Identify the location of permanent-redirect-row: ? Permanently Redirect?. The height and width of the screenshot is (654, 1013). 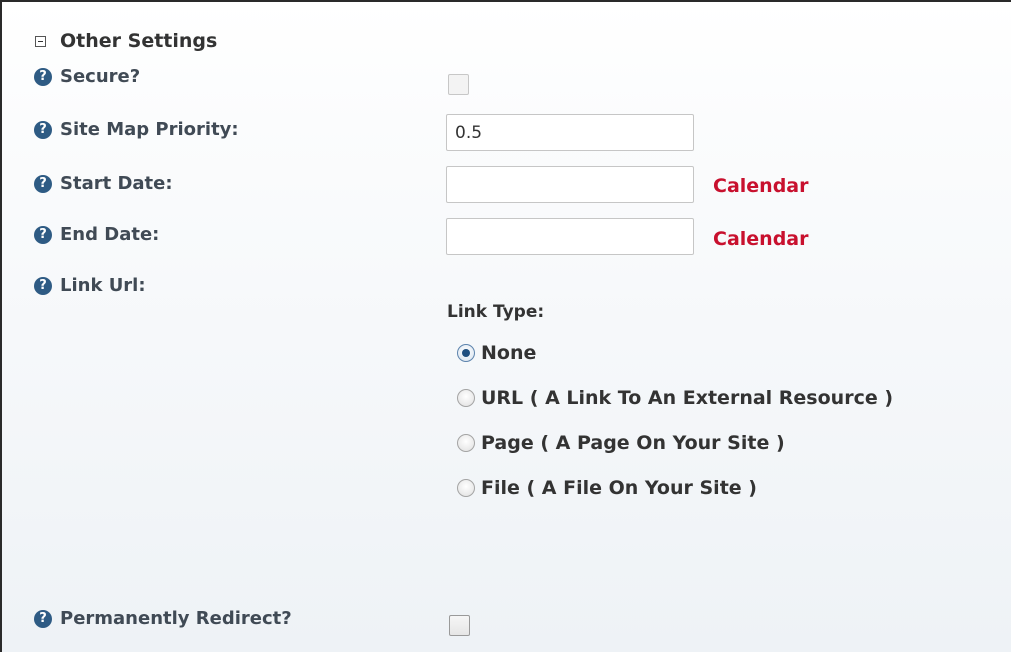
(163, 618).